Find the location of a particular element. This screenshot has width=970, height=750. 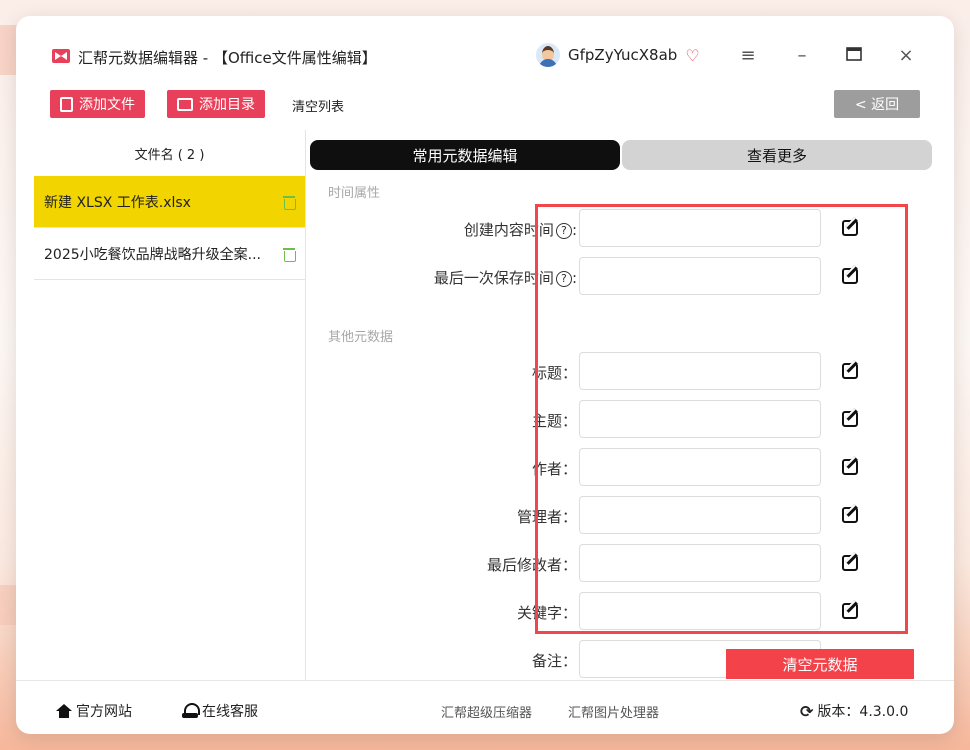

subject-input is located at coordinates (700, 419).